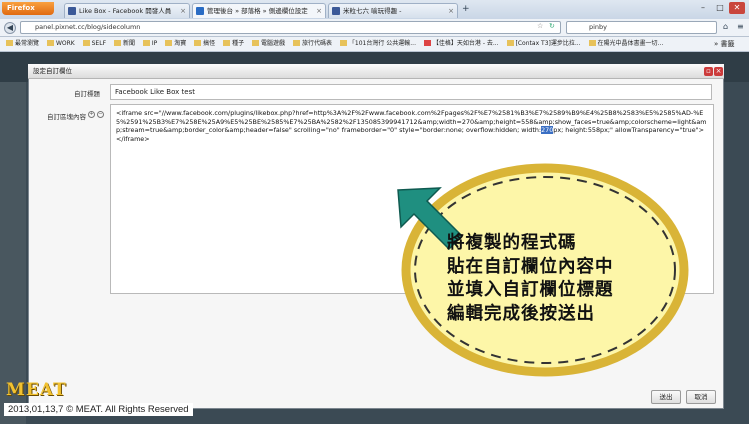 Image resolution: width=749 pixels, height=424 pixels. What do you see at coordinates (512, 243) in the screenshot?
I see `callout-line: 將複製的程式碼` at bounding box center [512, 243].